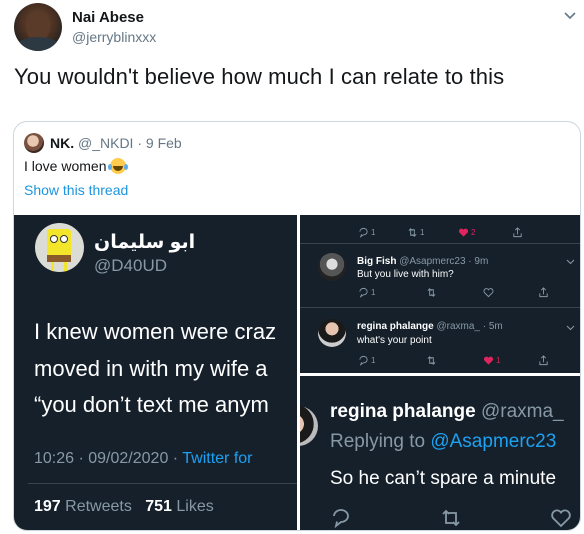  What do you see at coordinates (498, 360) in the screenshot?
I see `like-count: 1` at bounding box center [498, 360].